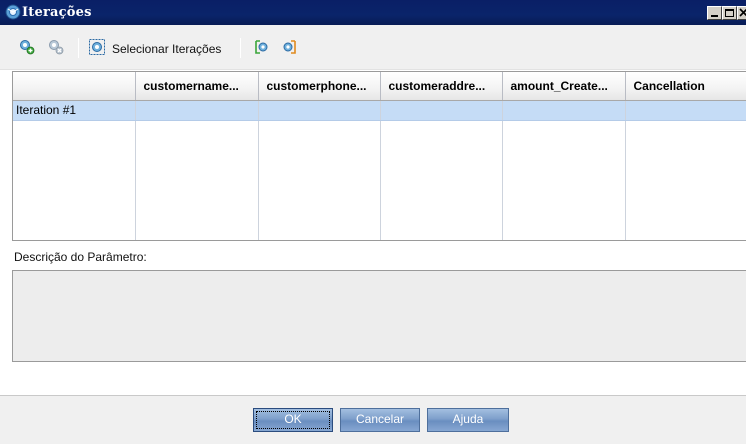  What do you see at coordinates (27, 47) in the screenshot?
I see `add-iteration-icon` at bounding box center [27, 47].